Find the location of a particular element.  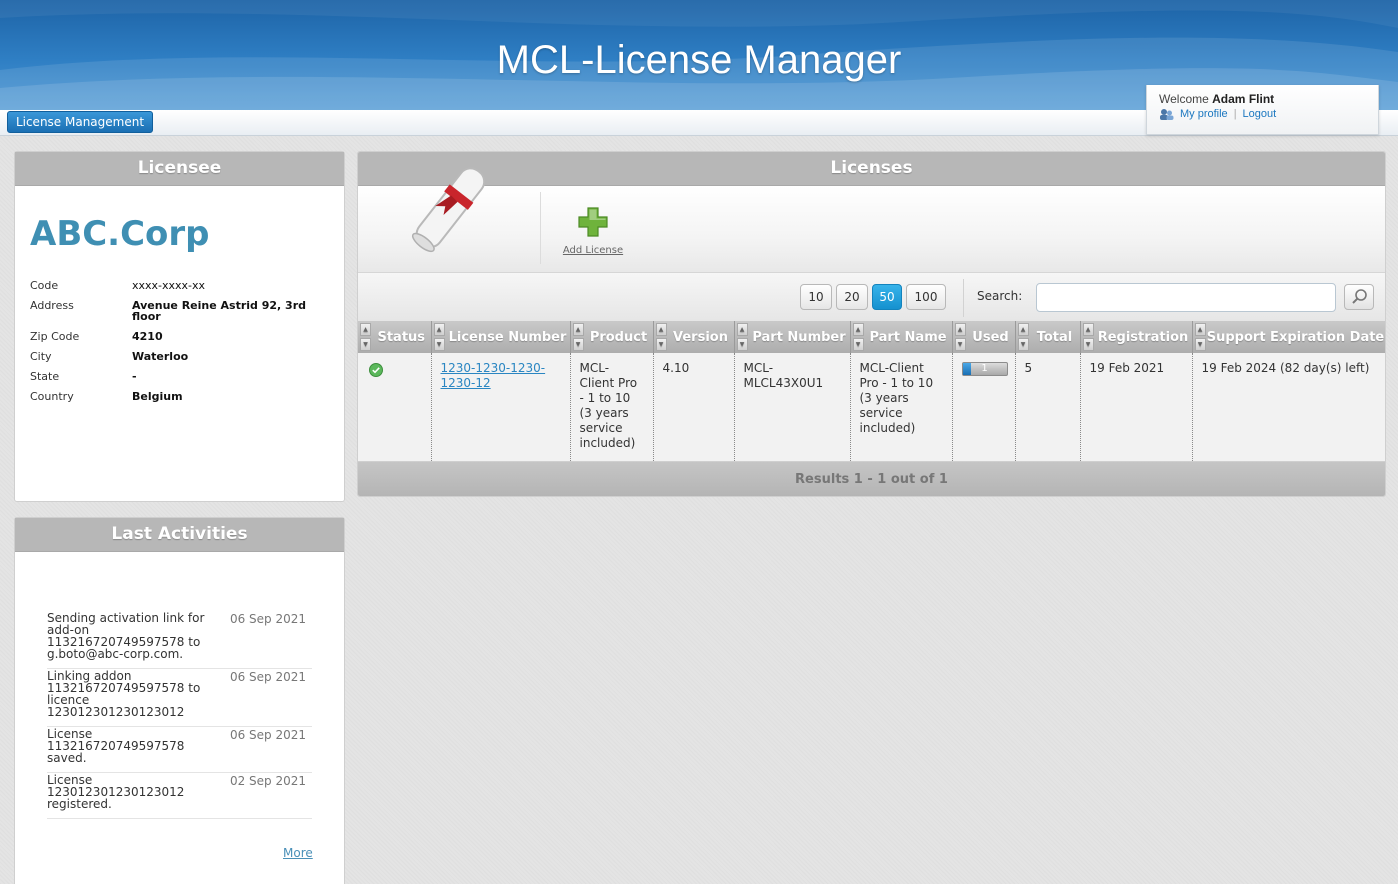

used-cell: 1 is located at coordinates (984, 407).